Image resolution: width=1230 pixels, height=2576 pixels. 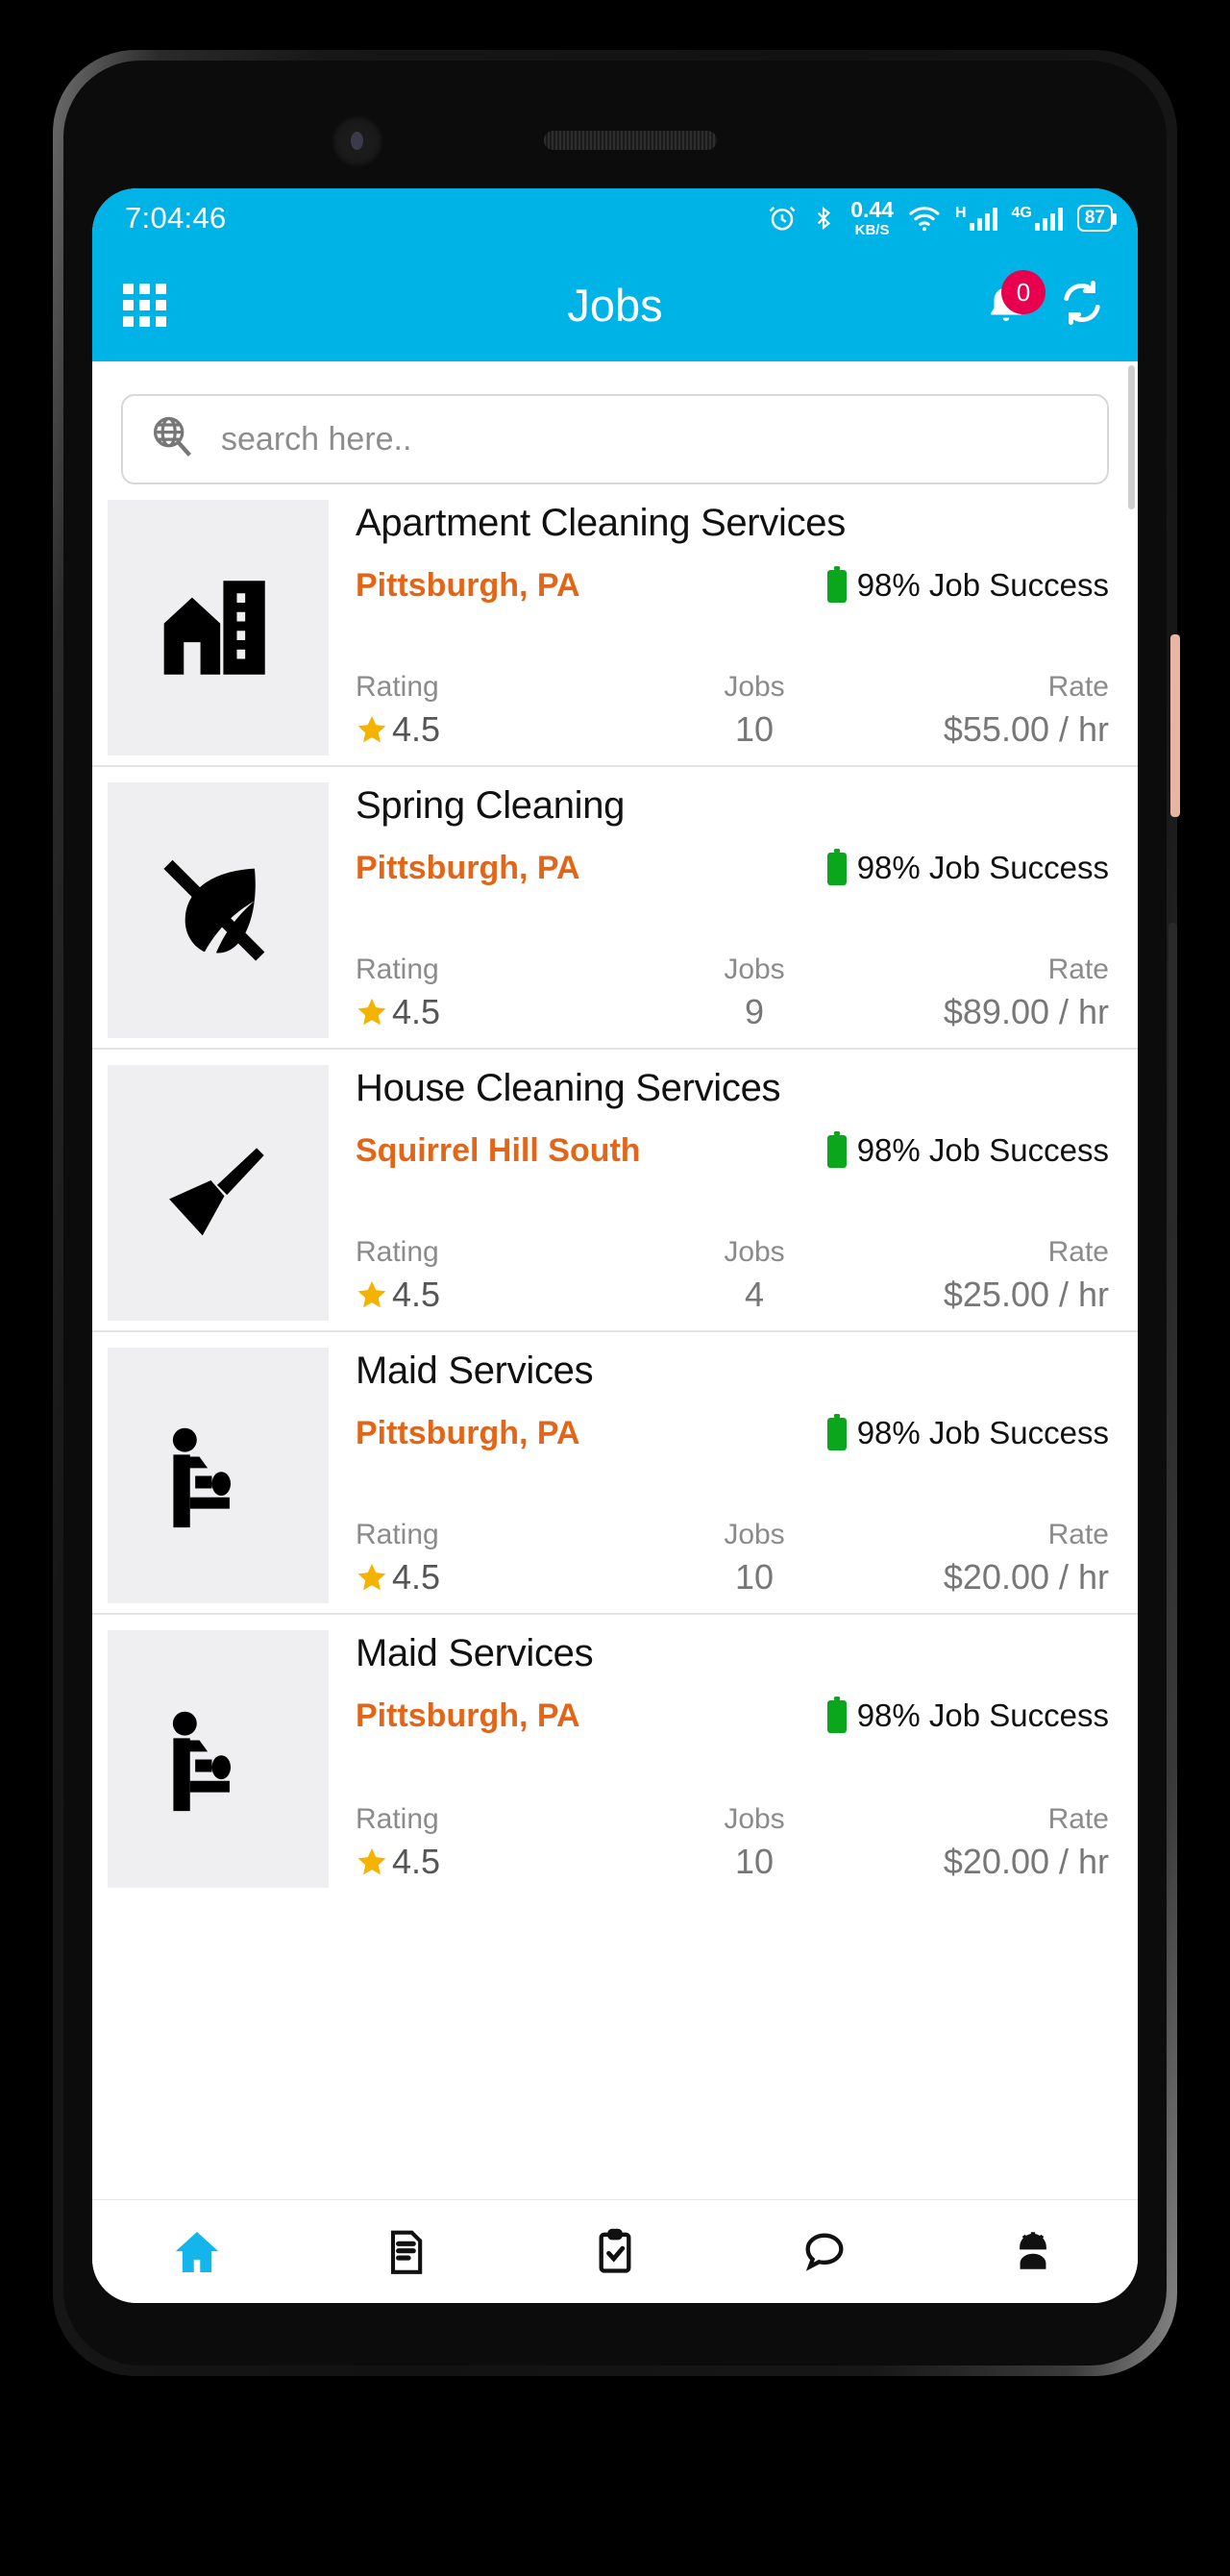 I want to click on network-speed: 0.44 KB/S, so click(x=872, y=217).